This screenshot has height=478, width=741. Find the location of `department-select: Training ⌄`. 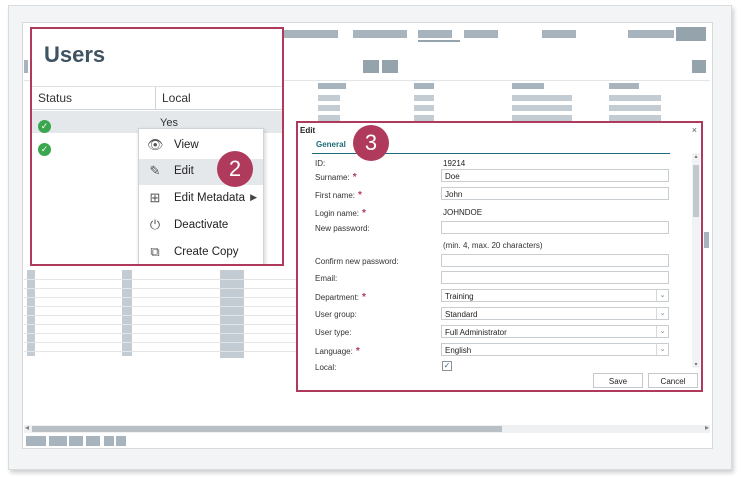

department-select: Training ⌄ is located at coordinates (555, 295).